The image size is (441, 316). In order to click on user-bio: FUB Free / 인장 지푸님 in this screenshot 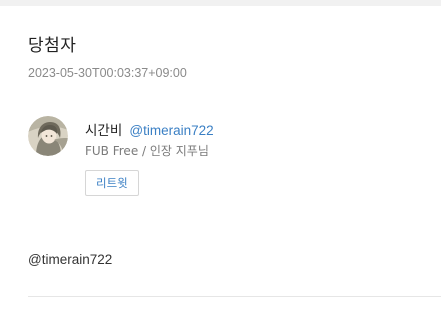, I will do `click(147, 151)`.